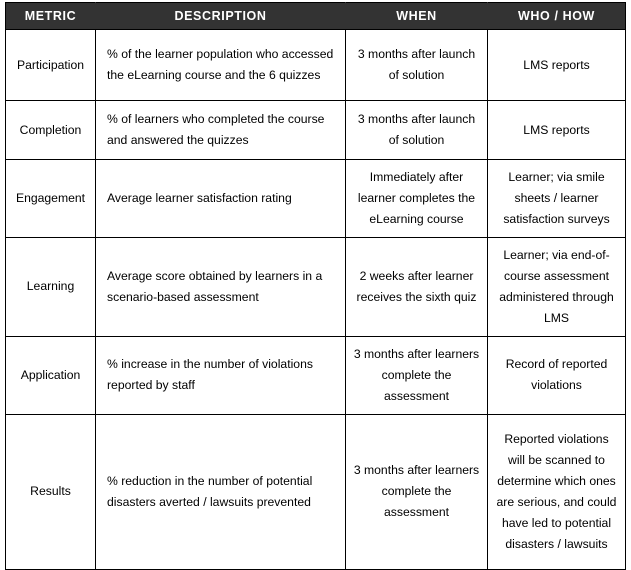 This screenshot has width=631, height=570. I want to click on table-header: METRIC DESCRIPTION WHEN WHO / HOW, so click(315, 16).